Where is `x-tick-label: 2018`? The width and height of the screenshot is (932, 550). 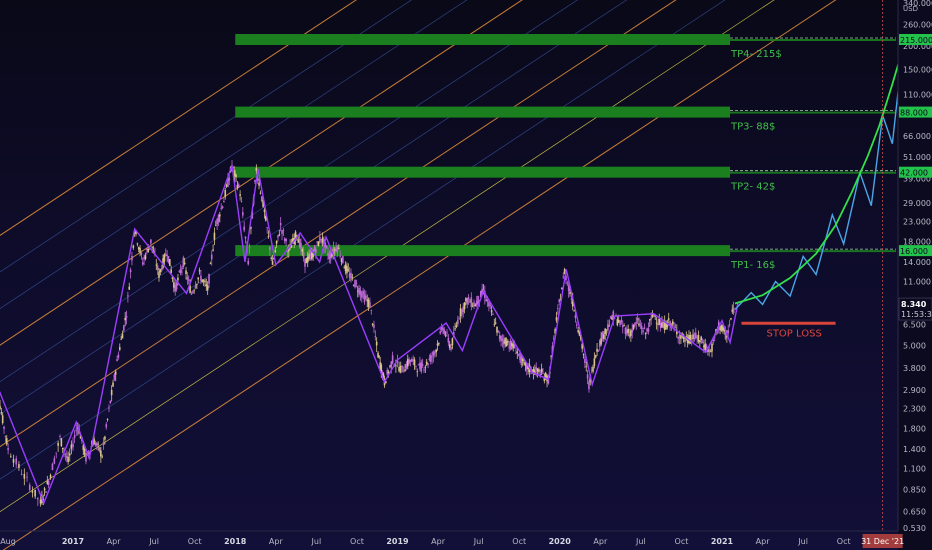
x-tick-label: 2018 is located at coordinates (235, 541).